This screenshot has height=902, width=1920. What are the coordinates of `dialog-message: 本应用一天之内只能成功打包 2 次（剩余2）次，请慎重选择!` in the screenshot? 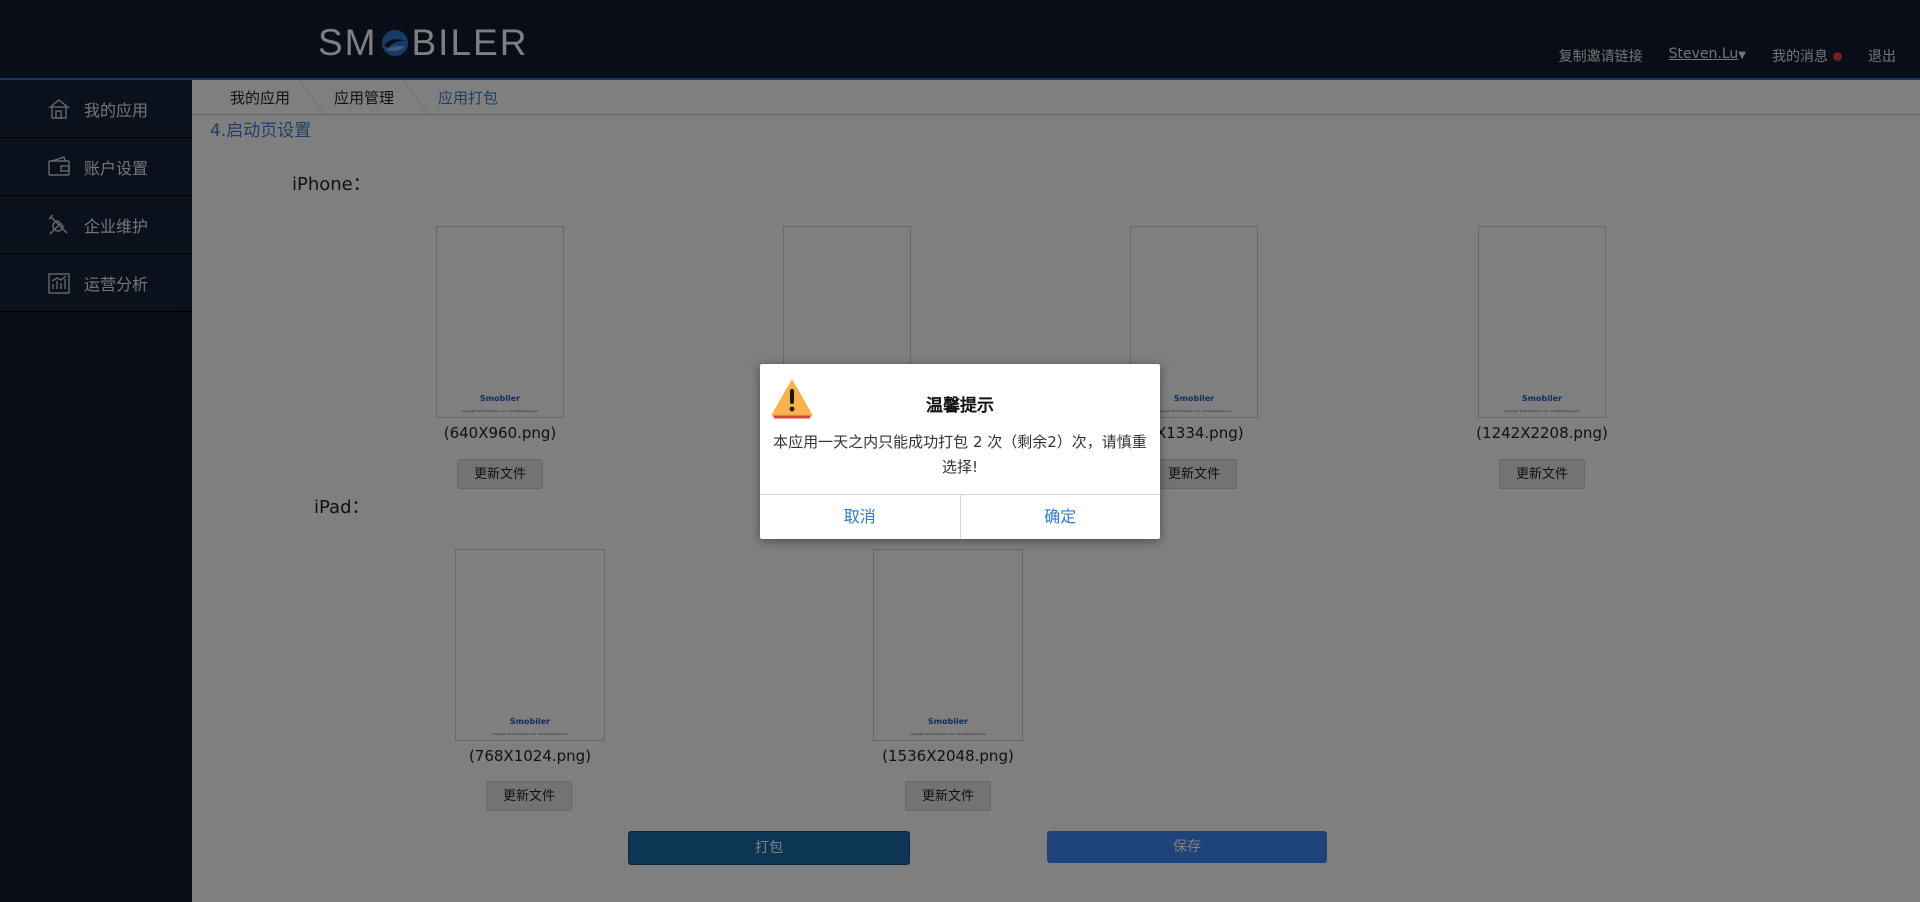 It's located at (960, 454).